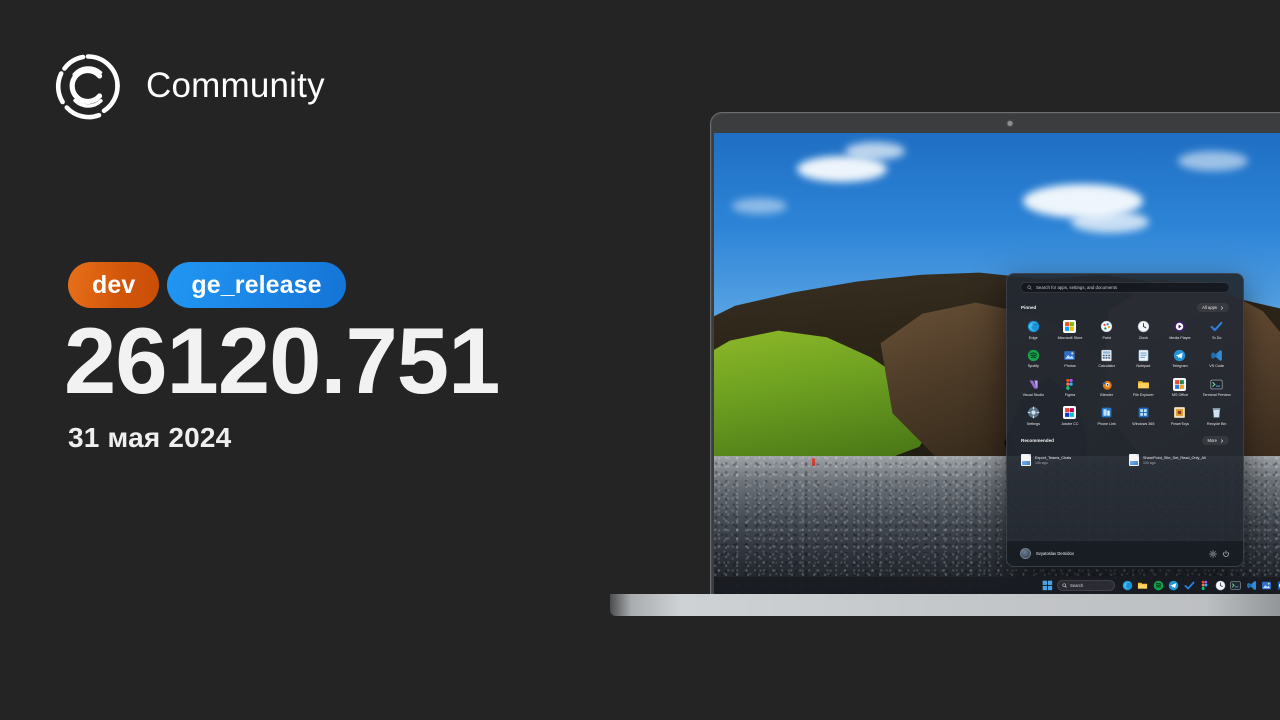 This screenshot has height=720, width=1280. Describe the element at coordinates (1143, 416) in the screenshot. I see `pinned-app-windows-365: Windows 365` at that location.